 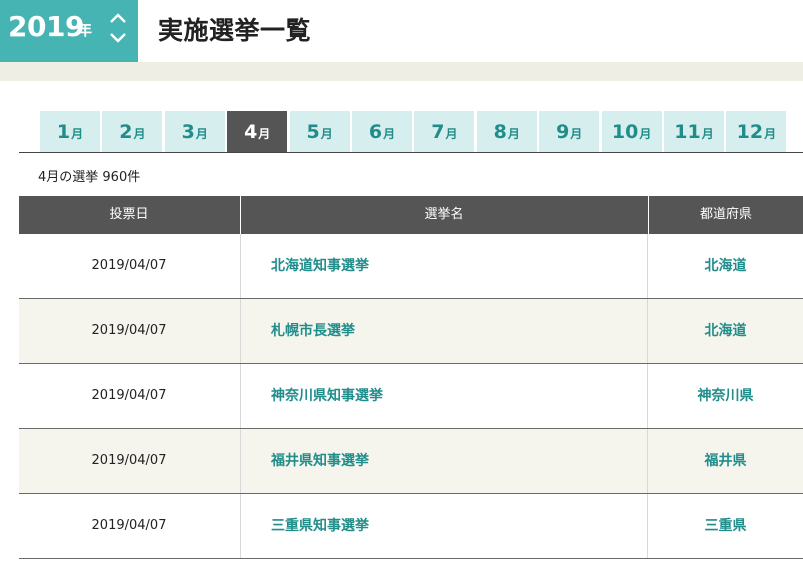 I want to click on prefecture-link: 三重県, so click(x=725, y=526).